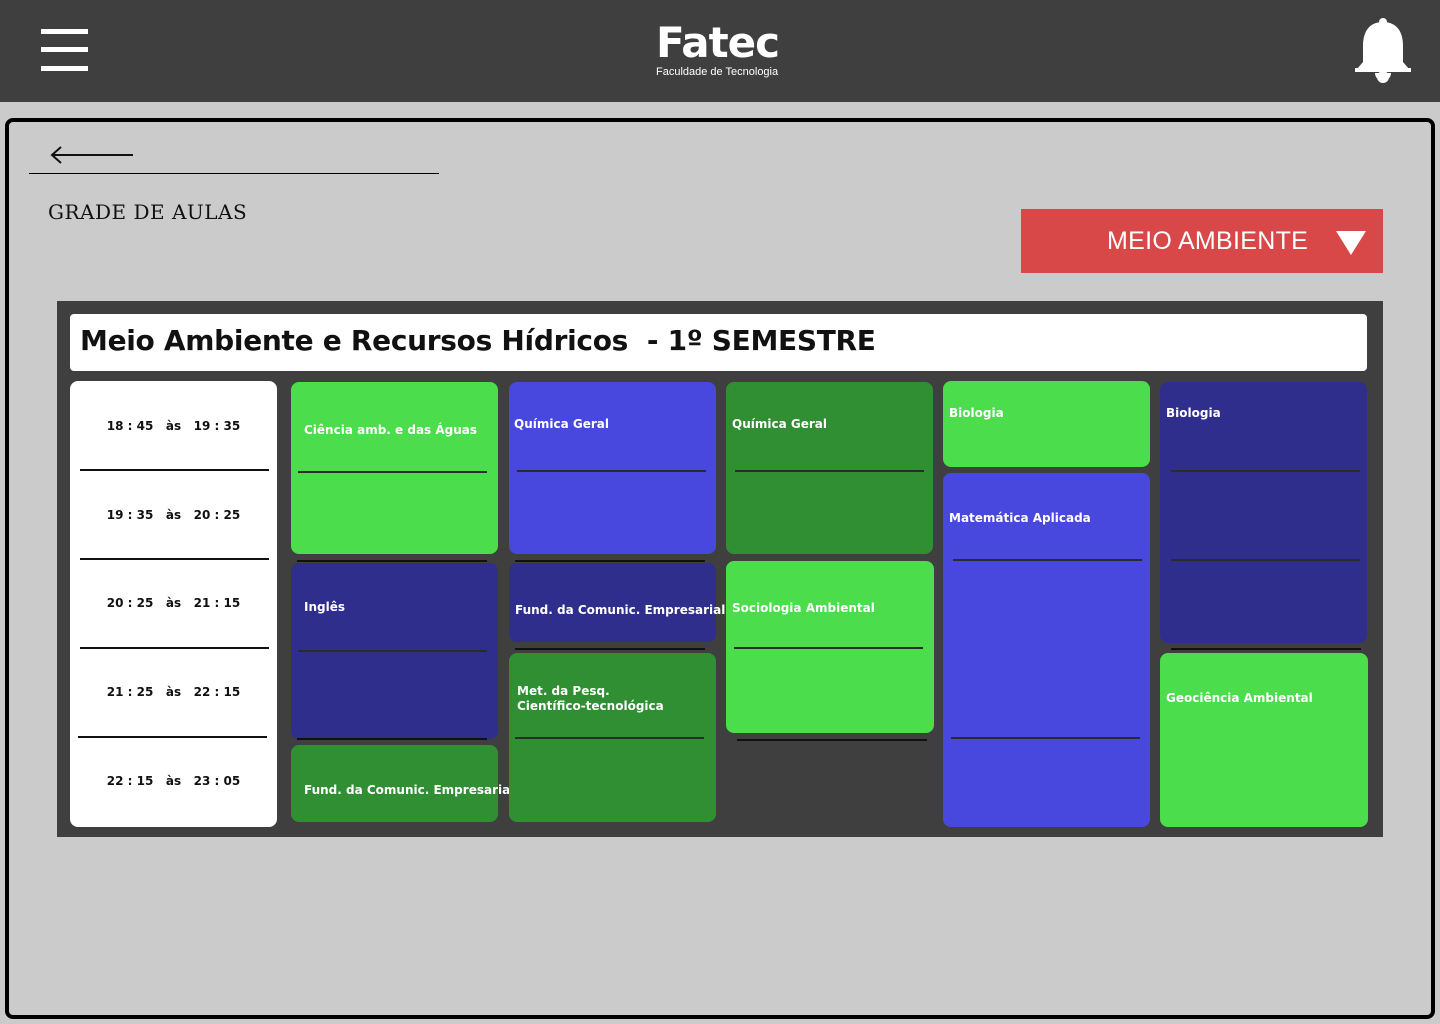  I want to click on class-name: Met. da Pesq. Científico-tecnológica, so click(590, 698).